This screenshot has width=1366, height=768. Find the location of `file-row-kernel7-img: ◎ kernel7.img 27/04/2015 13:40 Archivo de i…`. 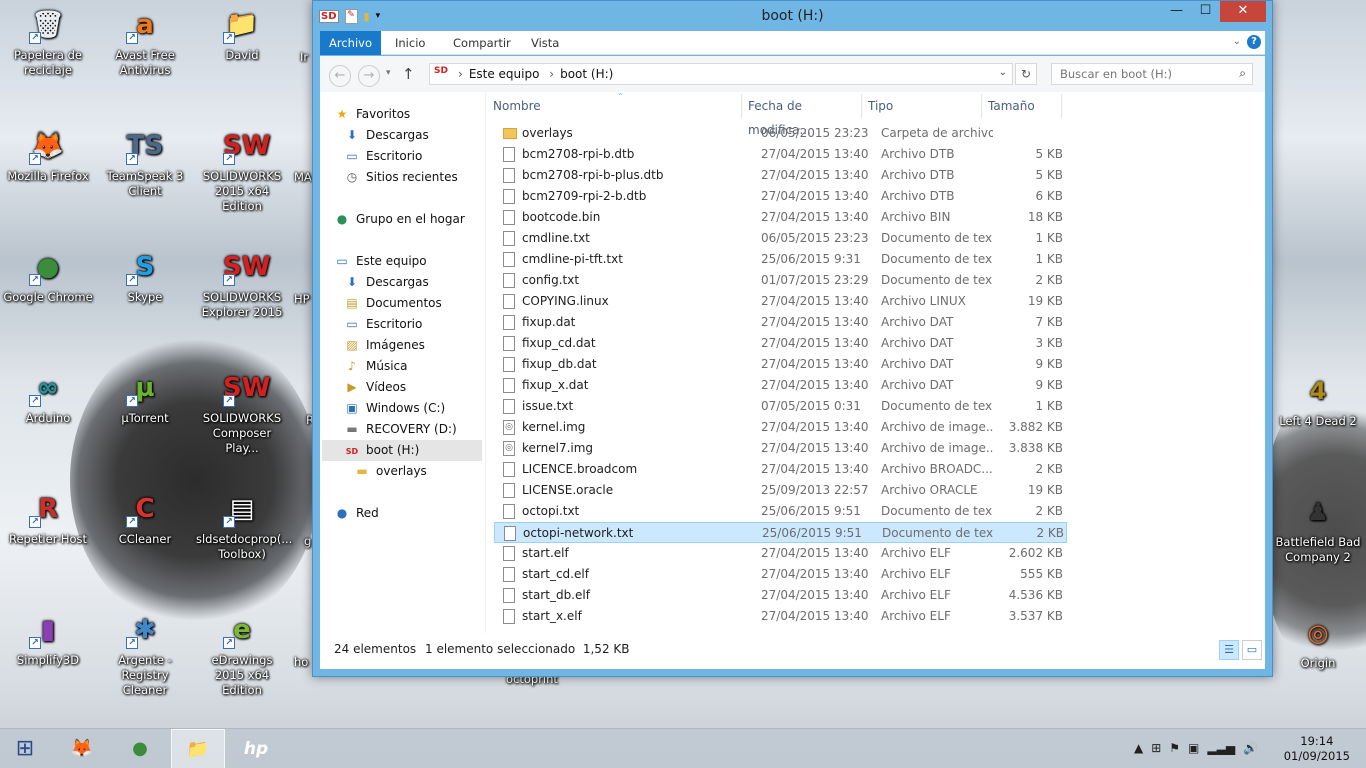

file-row-kernel7-img: ◎ kernel7.img 27/04/2015 13:40 Archivo de i… is located at coordinates (780, 448).